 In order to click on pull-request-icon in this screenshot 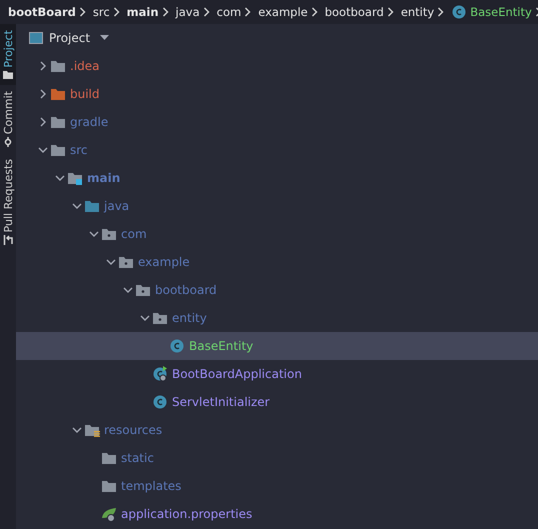, I will do `click(8, 240)`.